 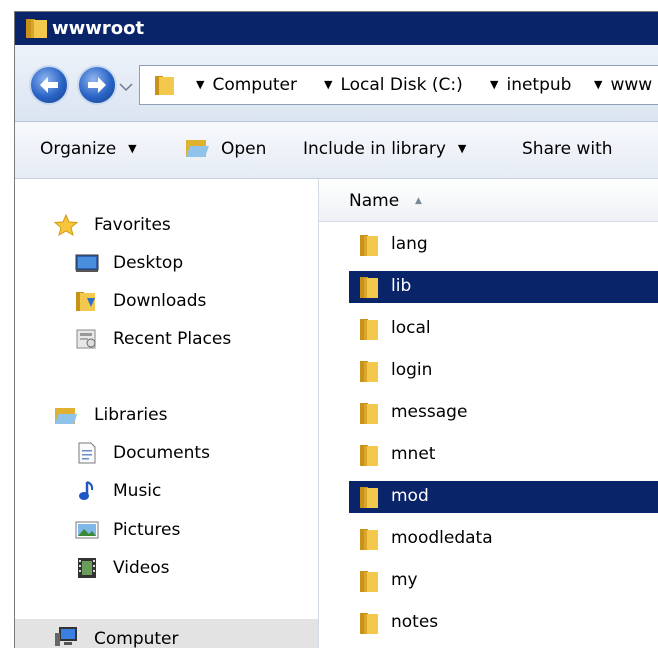 What do you see at coordinates (86, 339) in the screenshot?
I see `recent-places-icon` at bounding box center [86, 339].